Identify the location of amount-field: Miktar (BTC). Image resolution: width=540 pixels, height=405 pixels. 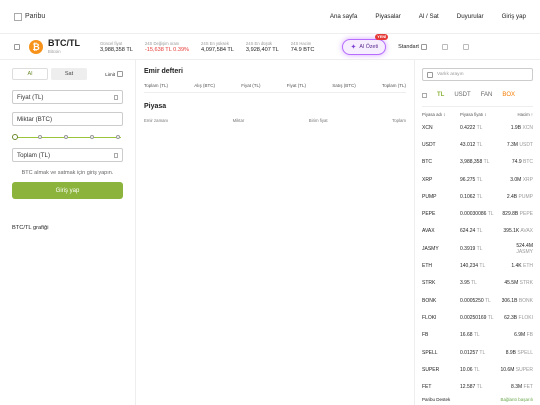
(67, 119).